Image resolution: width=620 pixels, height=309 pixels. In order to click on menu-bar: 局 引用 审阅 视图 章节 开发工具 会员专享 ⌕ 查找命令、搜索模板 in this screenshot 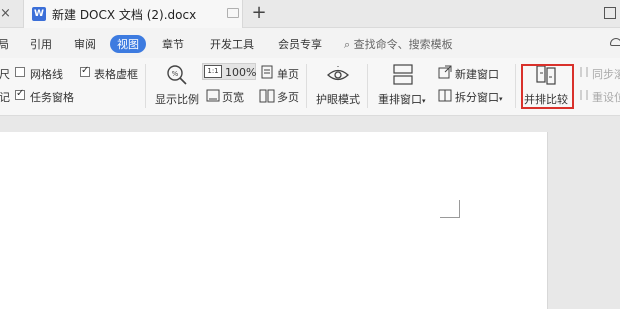, I will do `click(310, 43)`.